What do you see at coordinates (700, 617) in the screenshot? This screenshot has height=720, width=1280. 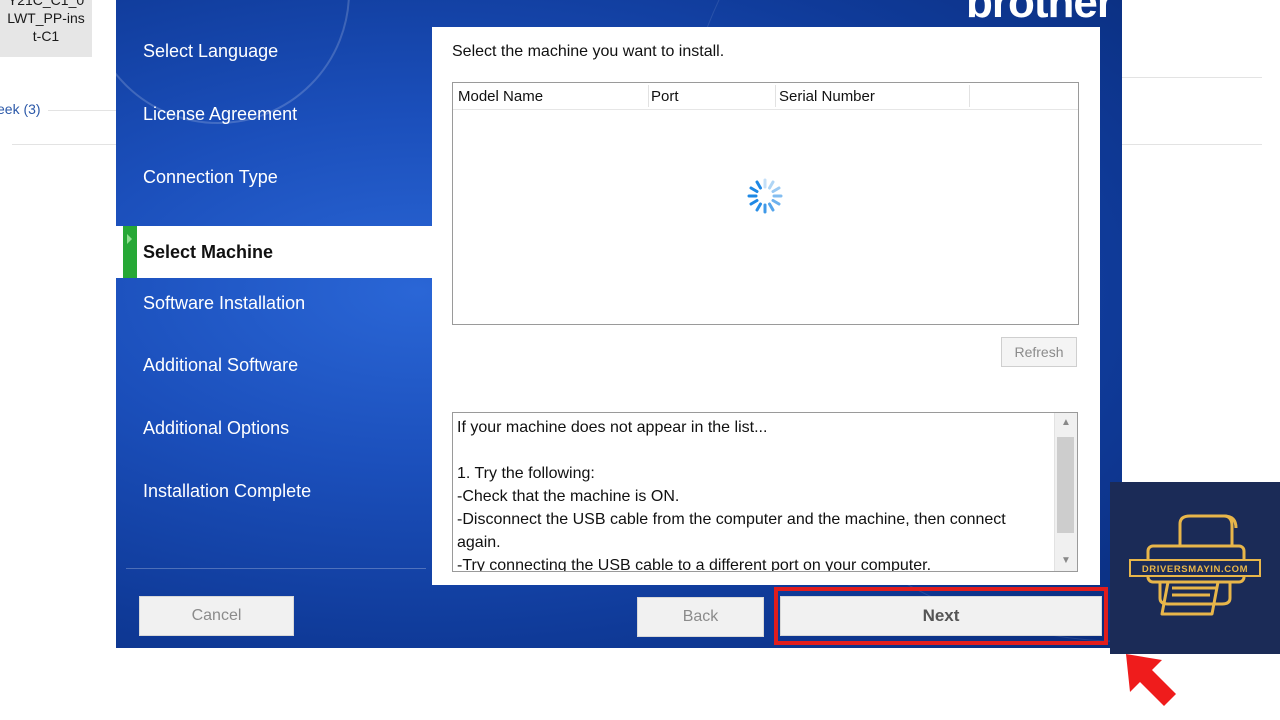 I see `back-button: Back` at bounding box center [700, 617].